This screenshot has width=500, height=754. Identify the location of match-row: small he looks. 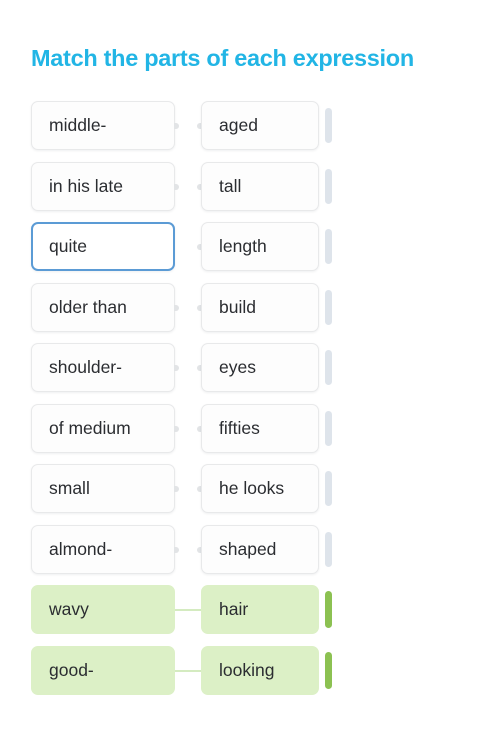
(250, 488).